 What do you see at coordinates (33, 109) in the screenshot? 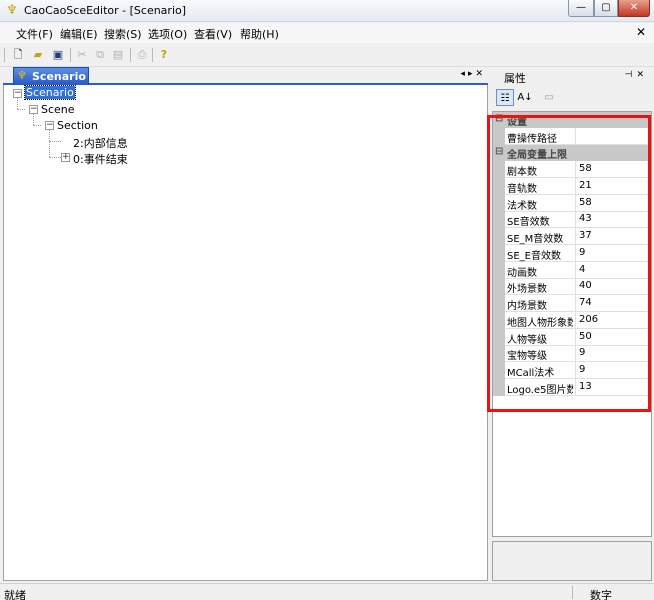
I see `collapse-scene-icon: −` at bounding box center [33, 109].